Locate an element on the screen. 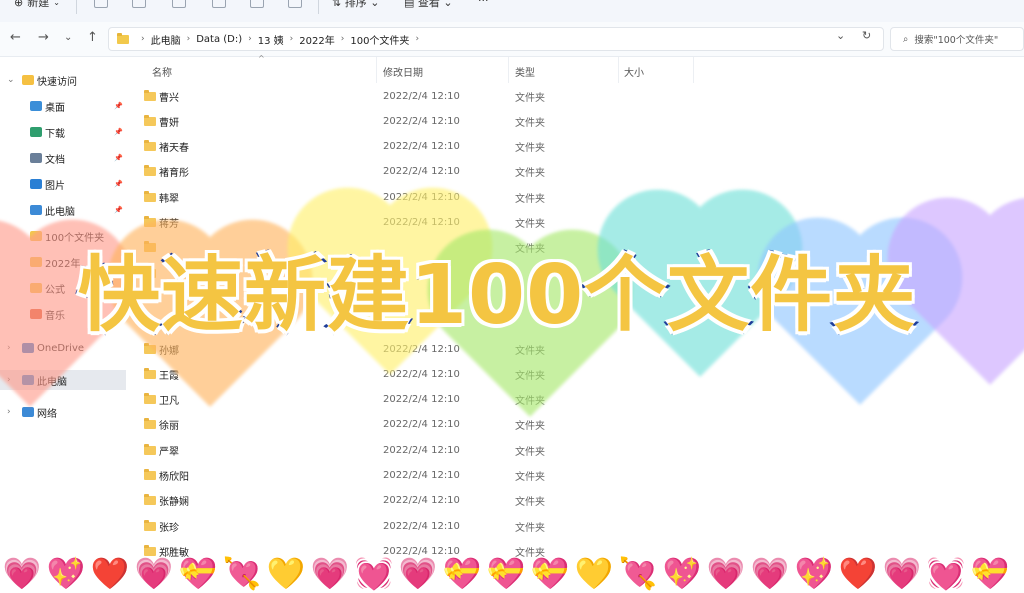  sidebar-item: 此电脑 📌 is located at coordinates (63, 210).